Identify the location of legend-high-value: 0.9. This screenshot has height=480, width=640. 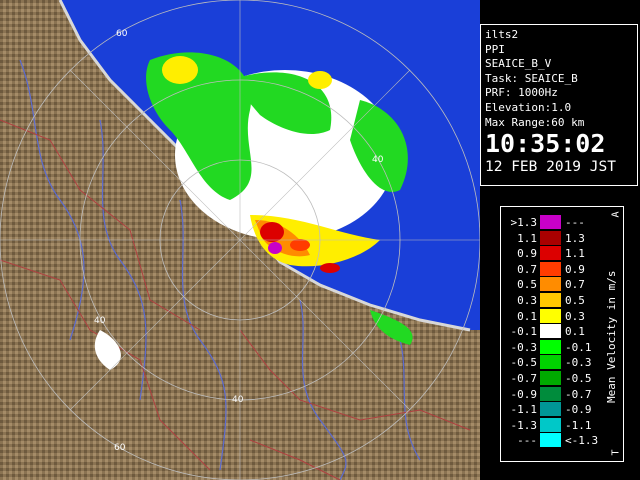
(575, 269).